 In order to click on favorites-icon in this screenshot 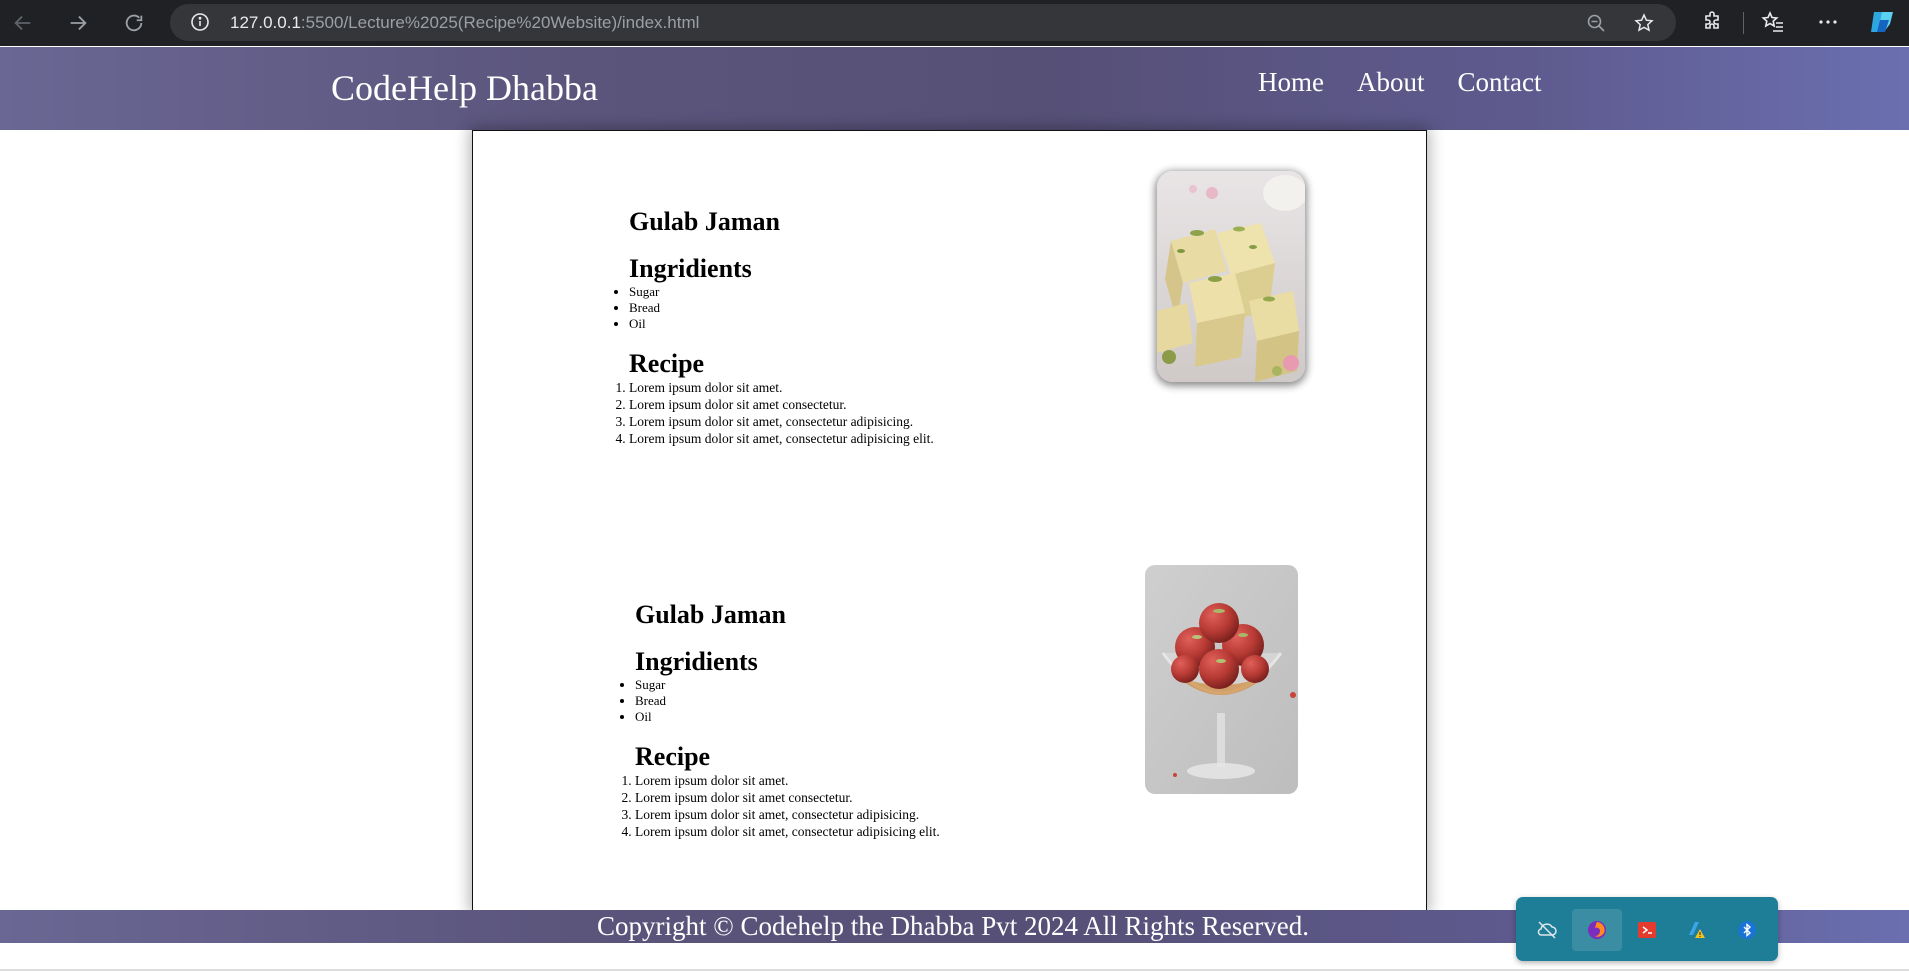, I will do `click(1773, 22)`.